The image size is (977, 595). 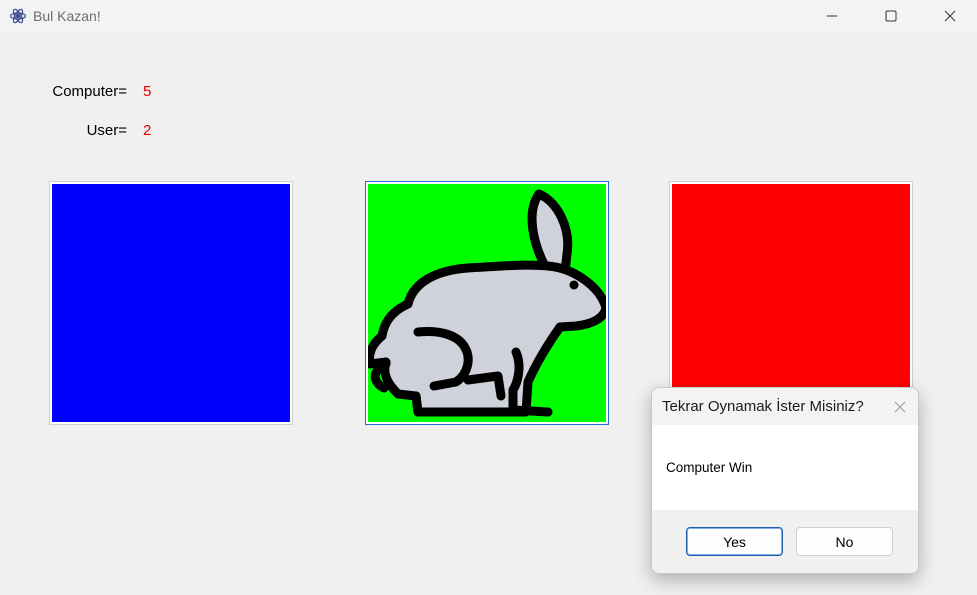 What do you see at coordinates (488, 16) in the screenshot?
I see `title-bar: Bul Kazan!` at bounding box center [488, 16].